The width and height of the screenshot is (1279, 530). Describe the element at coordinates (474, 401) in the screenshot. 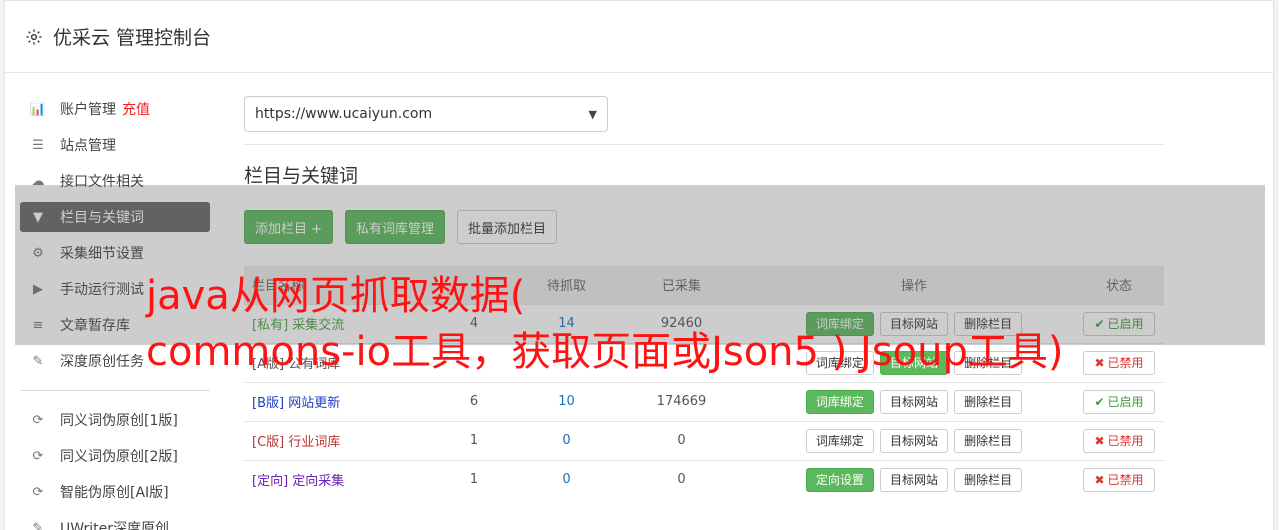

I see `count-cell: 6` at that location.